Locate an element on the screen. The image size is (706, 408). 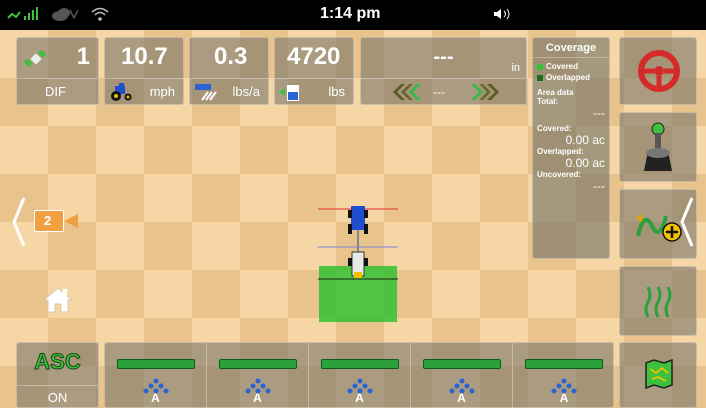
steering-button is located at coordinates (658, 71).